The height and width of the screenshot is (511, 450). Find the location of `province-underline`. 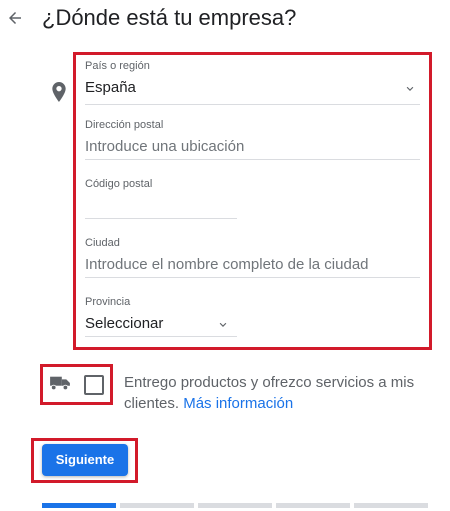

province-underline is located at coordinates (161, 336).